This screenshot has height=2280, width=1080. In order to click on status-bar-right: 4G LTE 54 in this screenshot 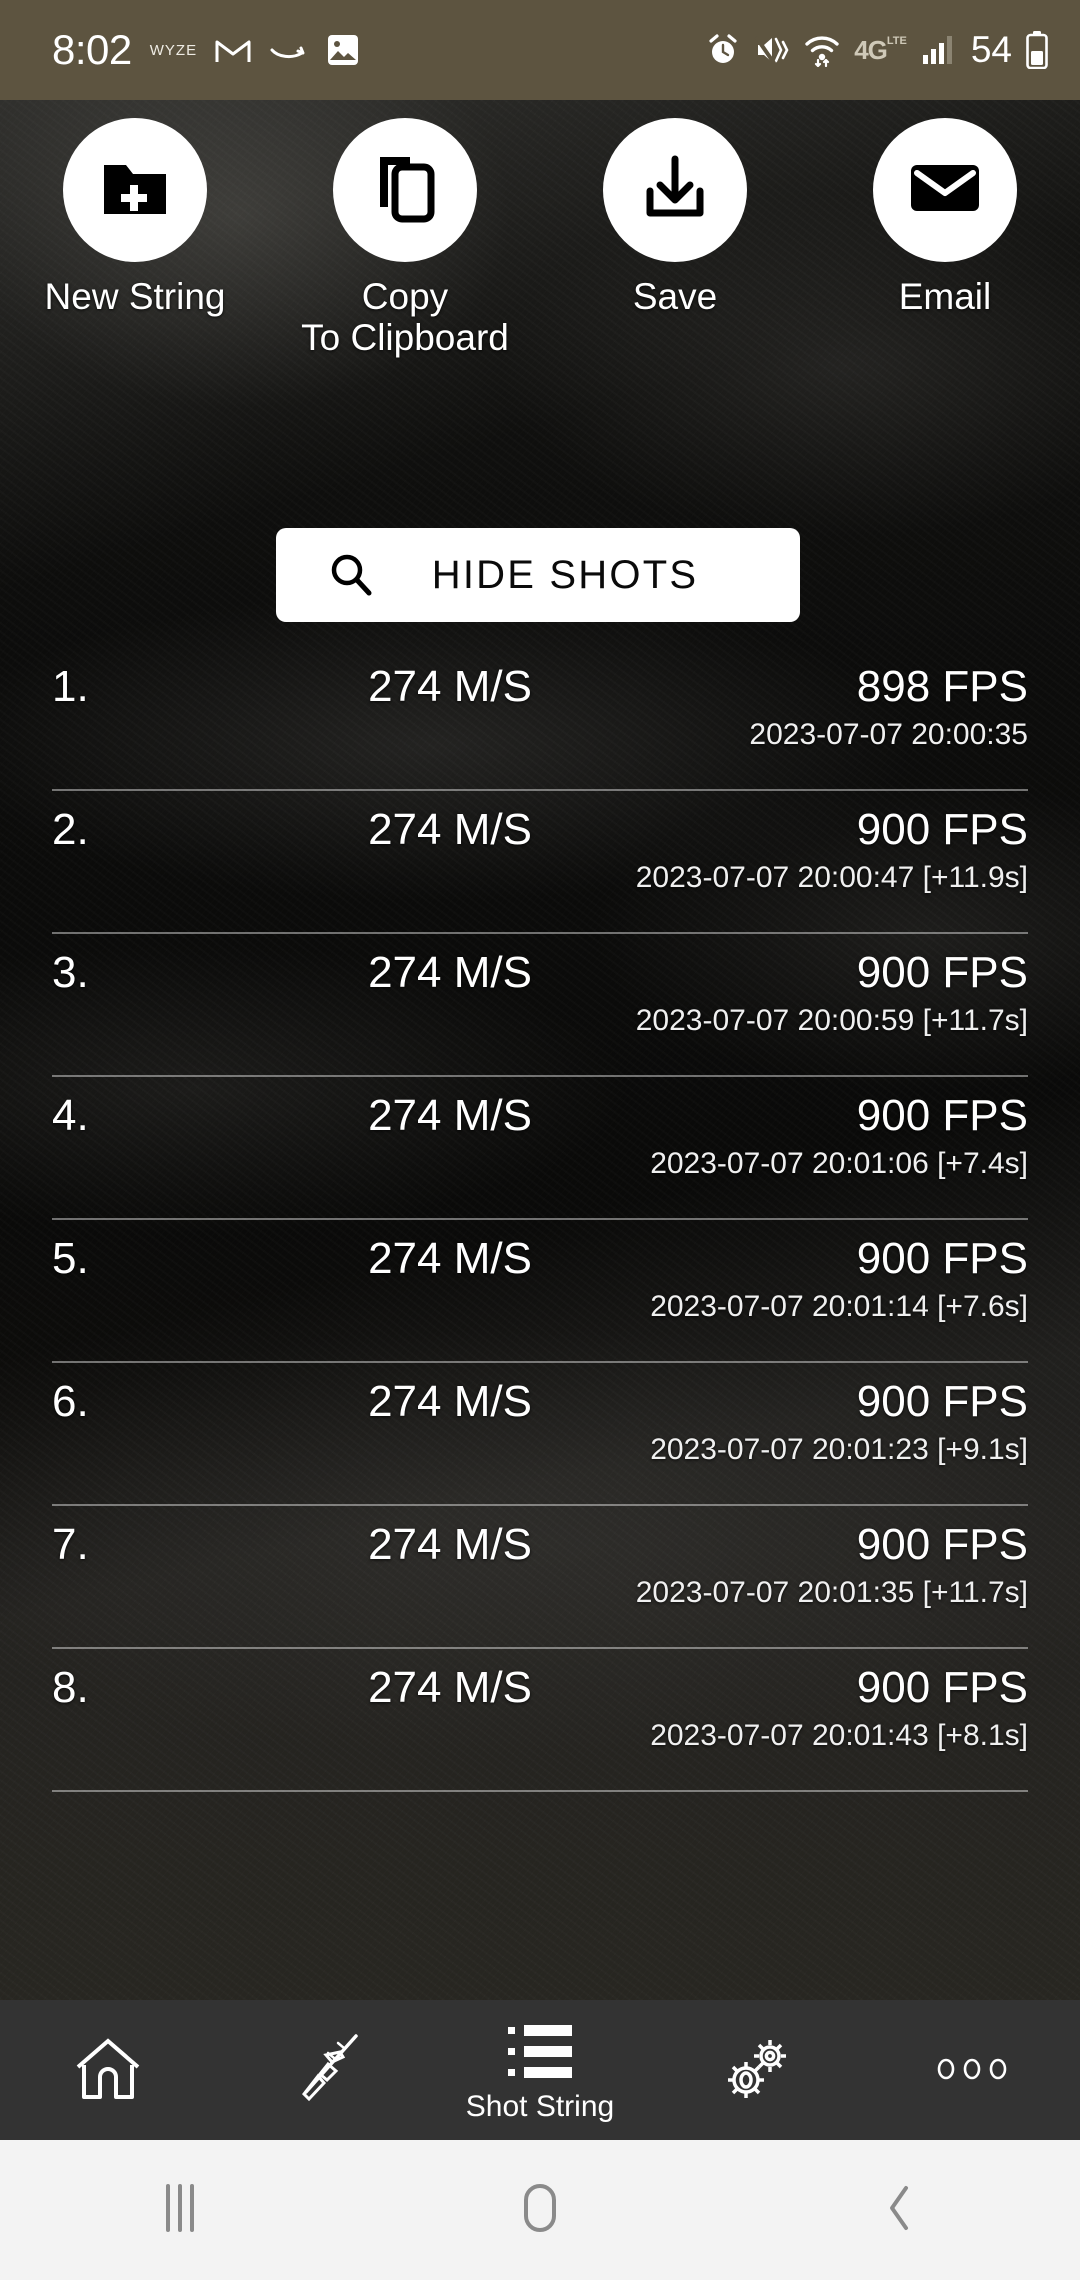, I will do `click(893, 50)`.